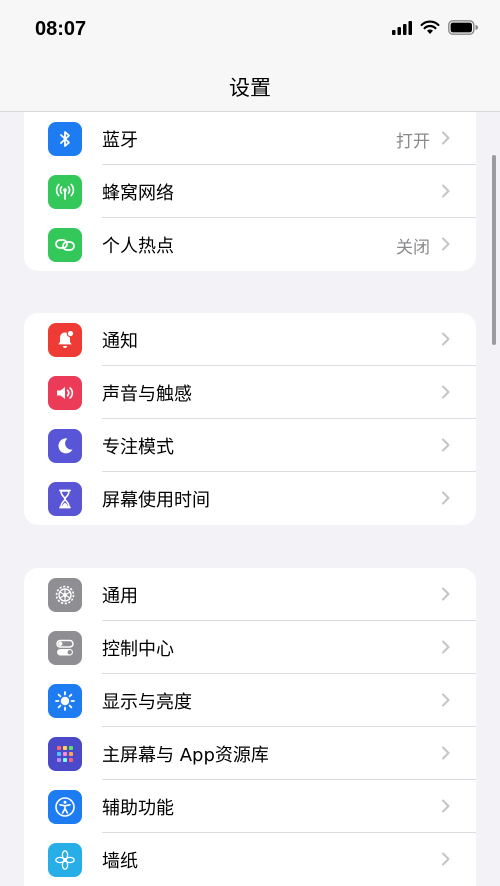  What do you see at coordinates (413, 142) in the screenshot?
I see `settings-row-value: 打开` at bounding box center [413, 142].